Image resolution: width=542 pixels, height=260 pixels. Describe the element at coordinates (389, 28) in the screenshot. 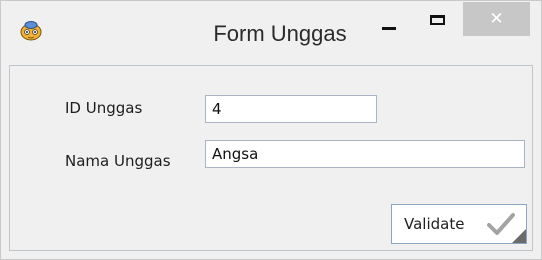

I see `minimize-icon` at that location.